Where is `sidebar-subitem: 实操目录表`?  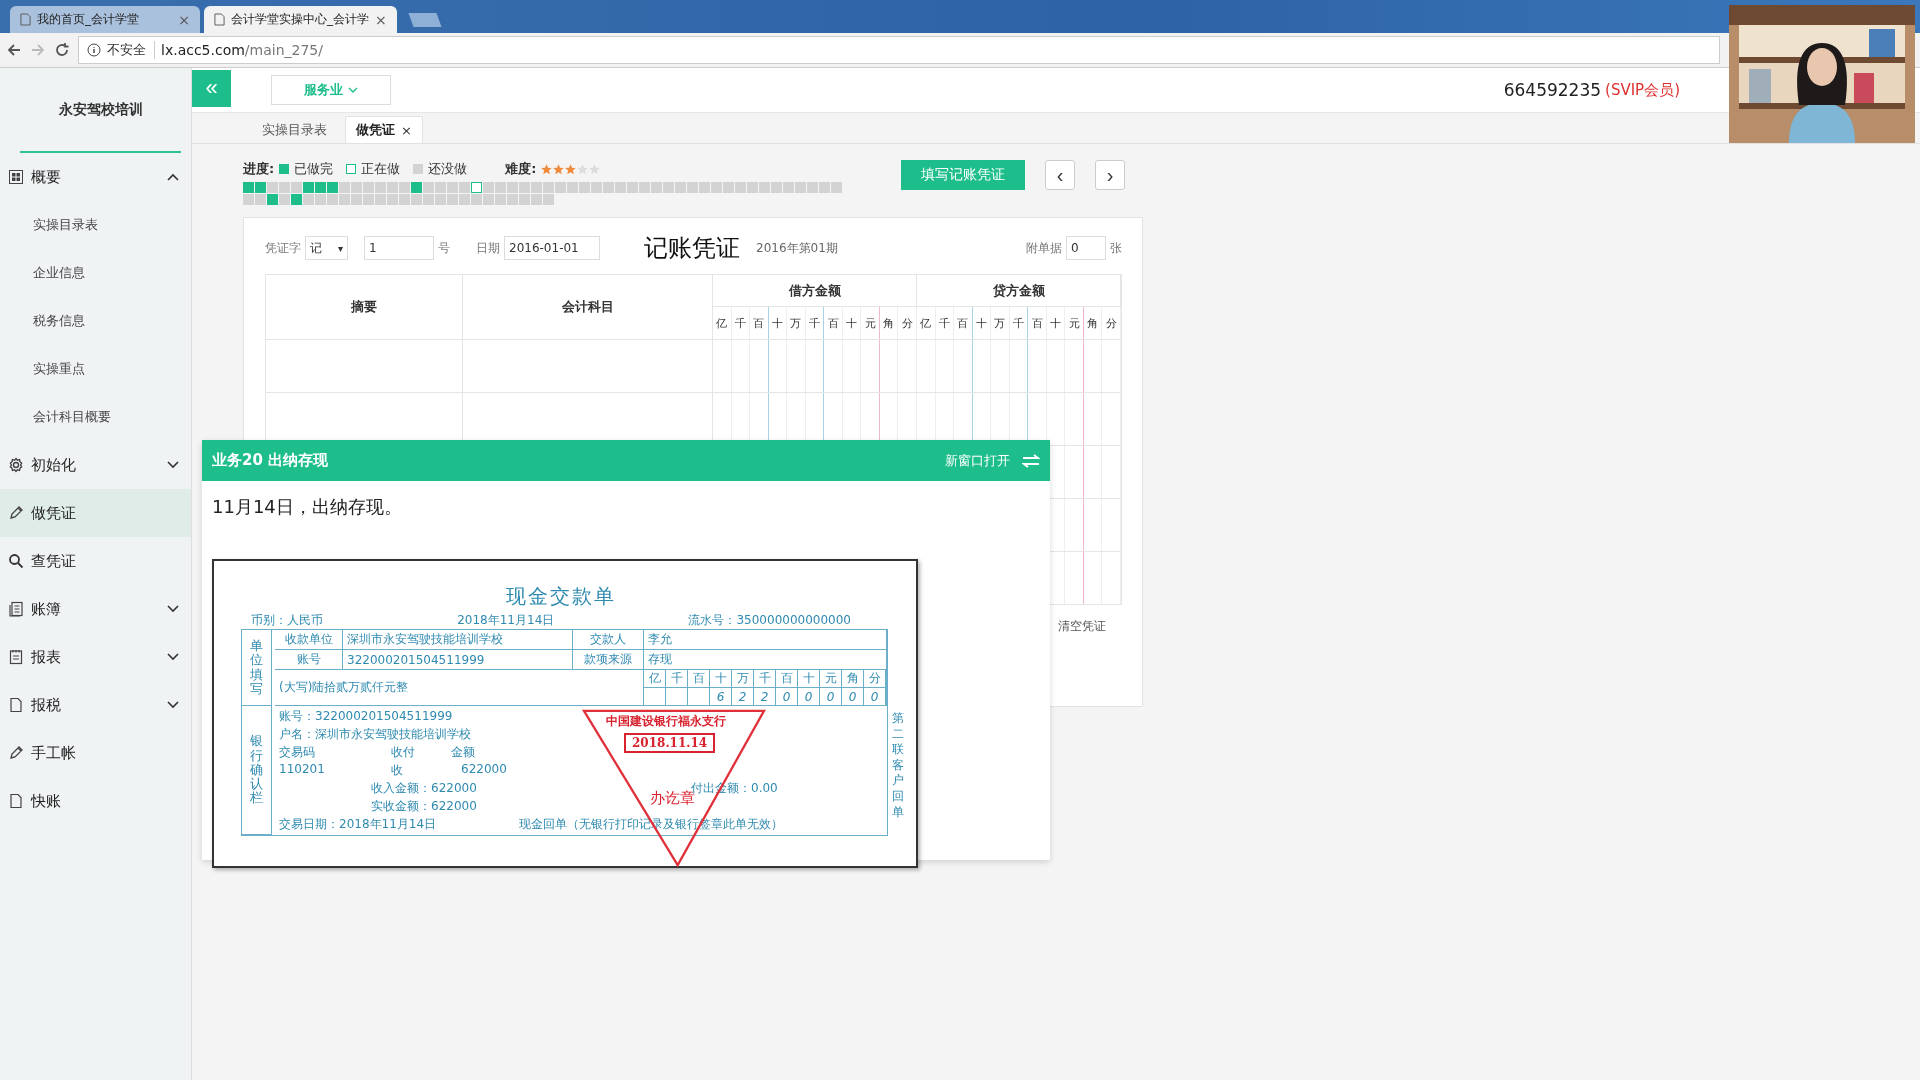 sidebar-subitem: 实操目录表 is located at coordinates (95, 225).